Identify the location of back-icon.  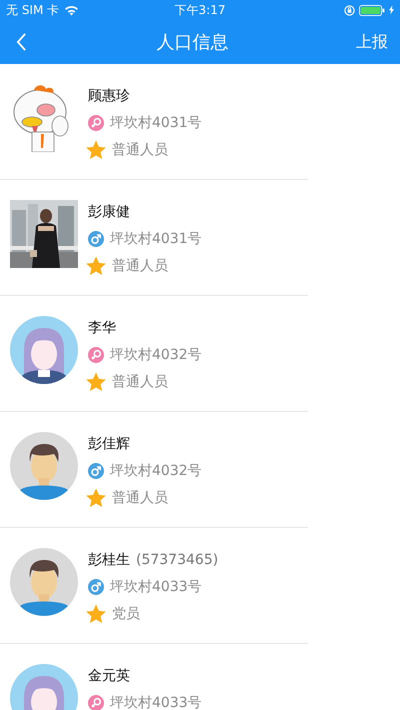
(21, 42).